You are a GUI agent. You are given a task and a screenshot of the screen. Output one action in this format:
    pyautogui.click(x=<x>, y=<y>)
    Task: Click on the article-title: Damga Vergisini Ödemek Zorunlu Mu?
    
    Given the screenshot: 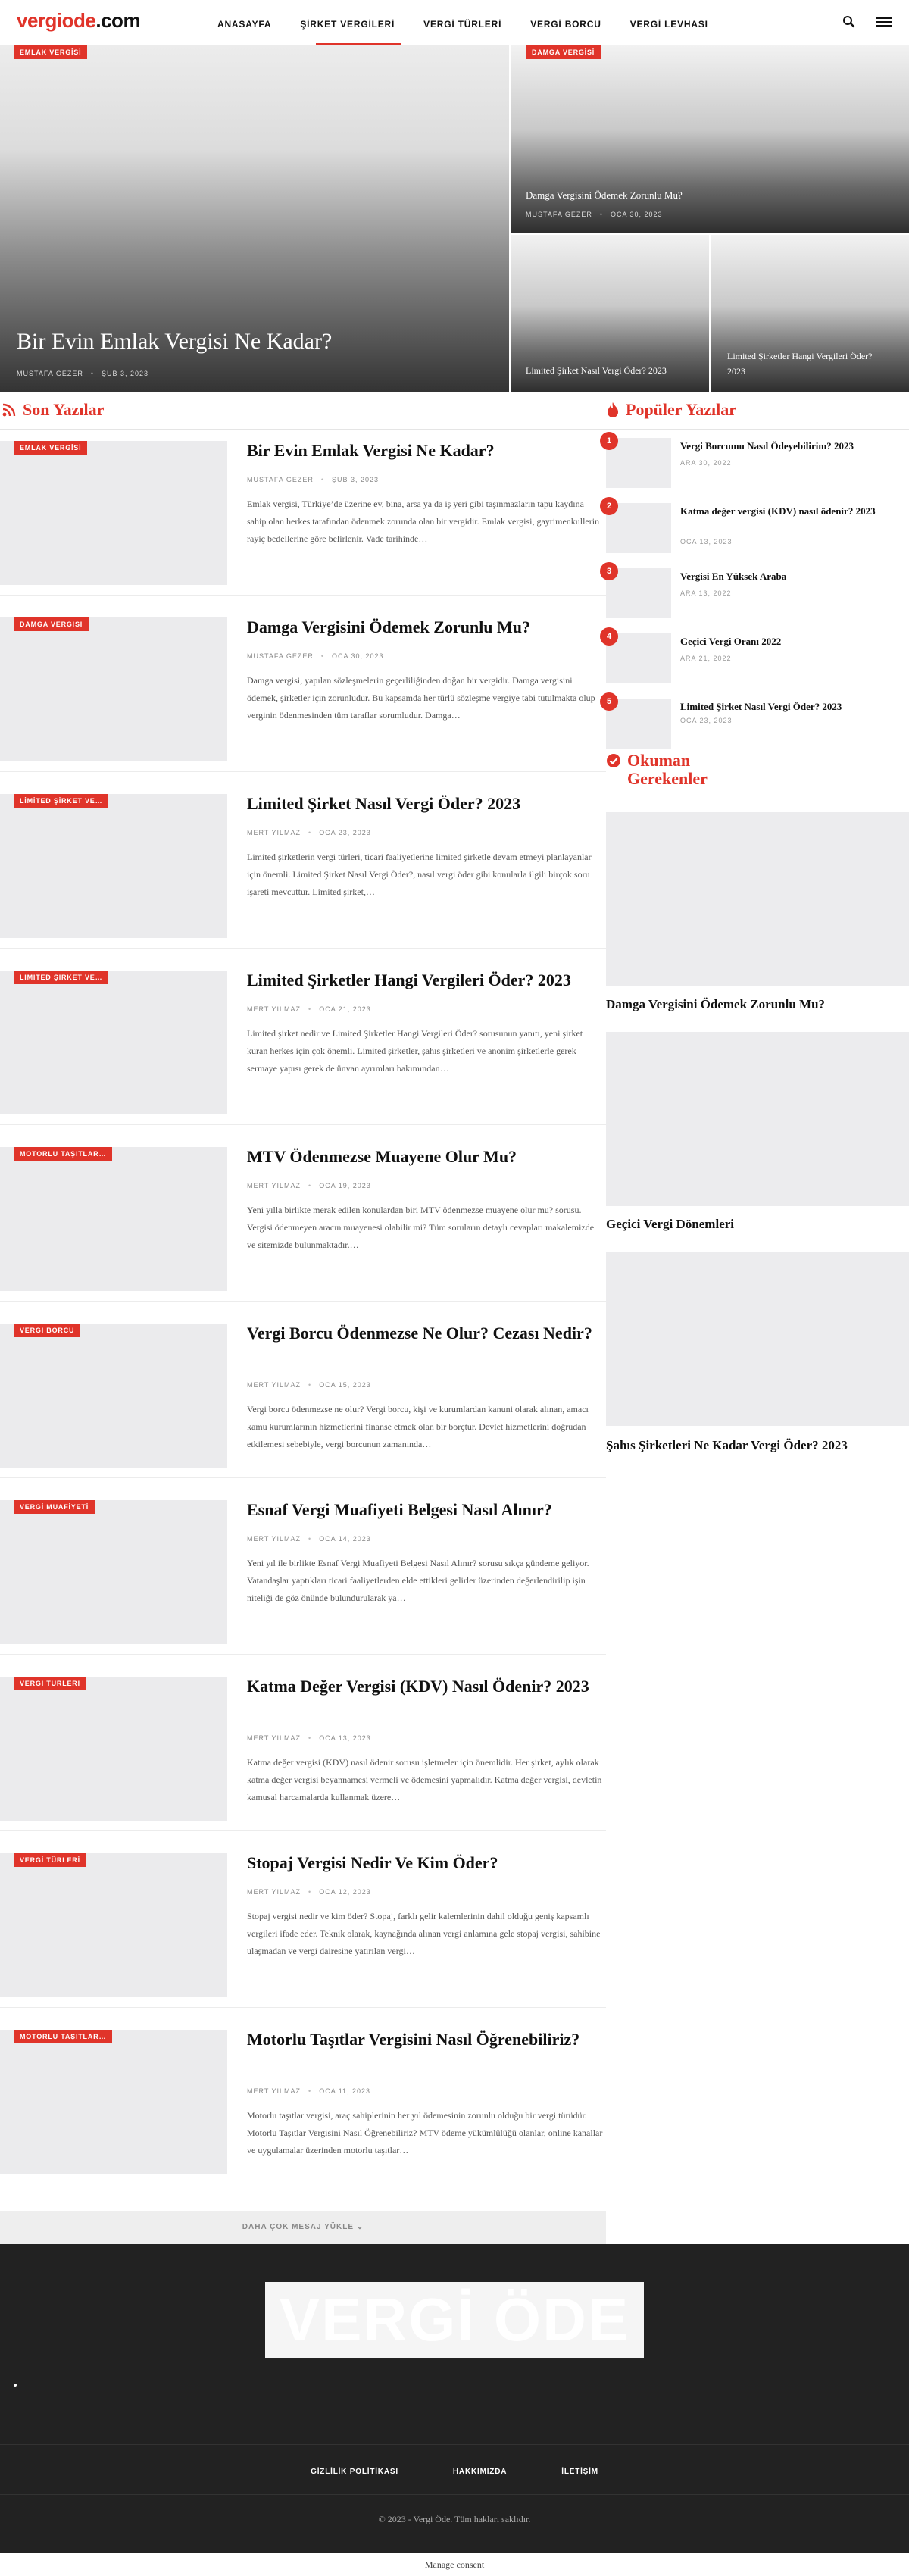 What is the action you would take?
    pyautogui.click(x=426, y=627)
    